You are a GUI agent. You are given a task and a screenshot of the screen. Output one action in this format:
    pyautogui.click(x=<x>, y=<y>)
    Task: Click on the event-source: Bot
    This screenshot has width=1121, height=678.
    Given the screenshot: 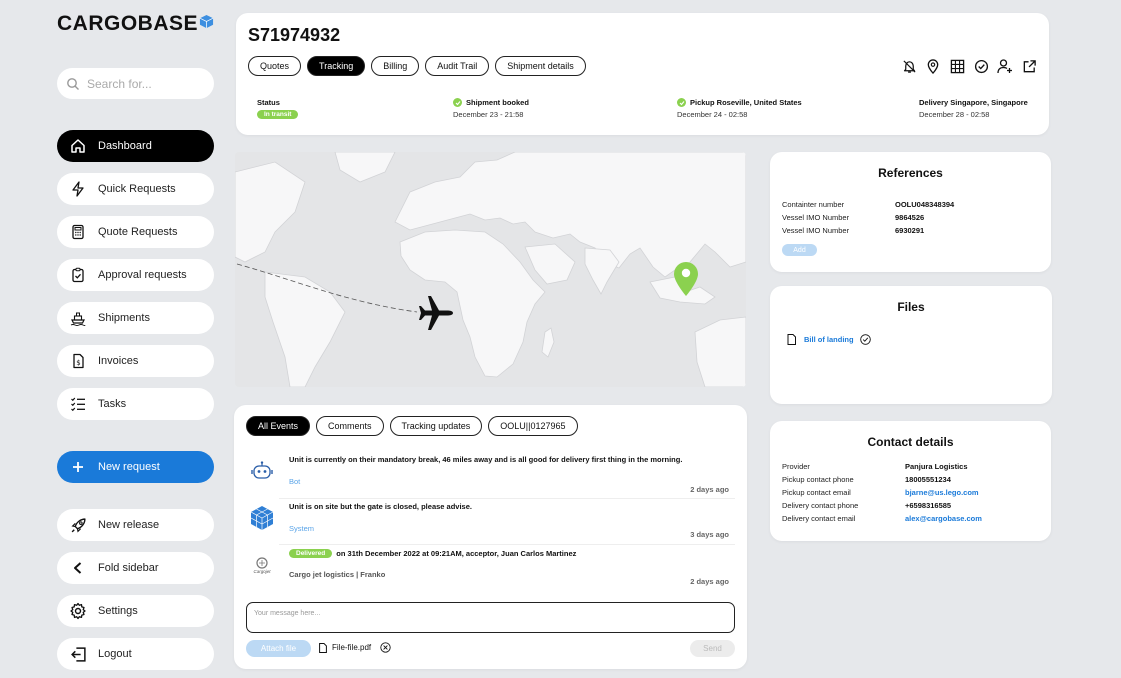 What is the action you would take?
    pyautogui.click(x=295, y=481)
    